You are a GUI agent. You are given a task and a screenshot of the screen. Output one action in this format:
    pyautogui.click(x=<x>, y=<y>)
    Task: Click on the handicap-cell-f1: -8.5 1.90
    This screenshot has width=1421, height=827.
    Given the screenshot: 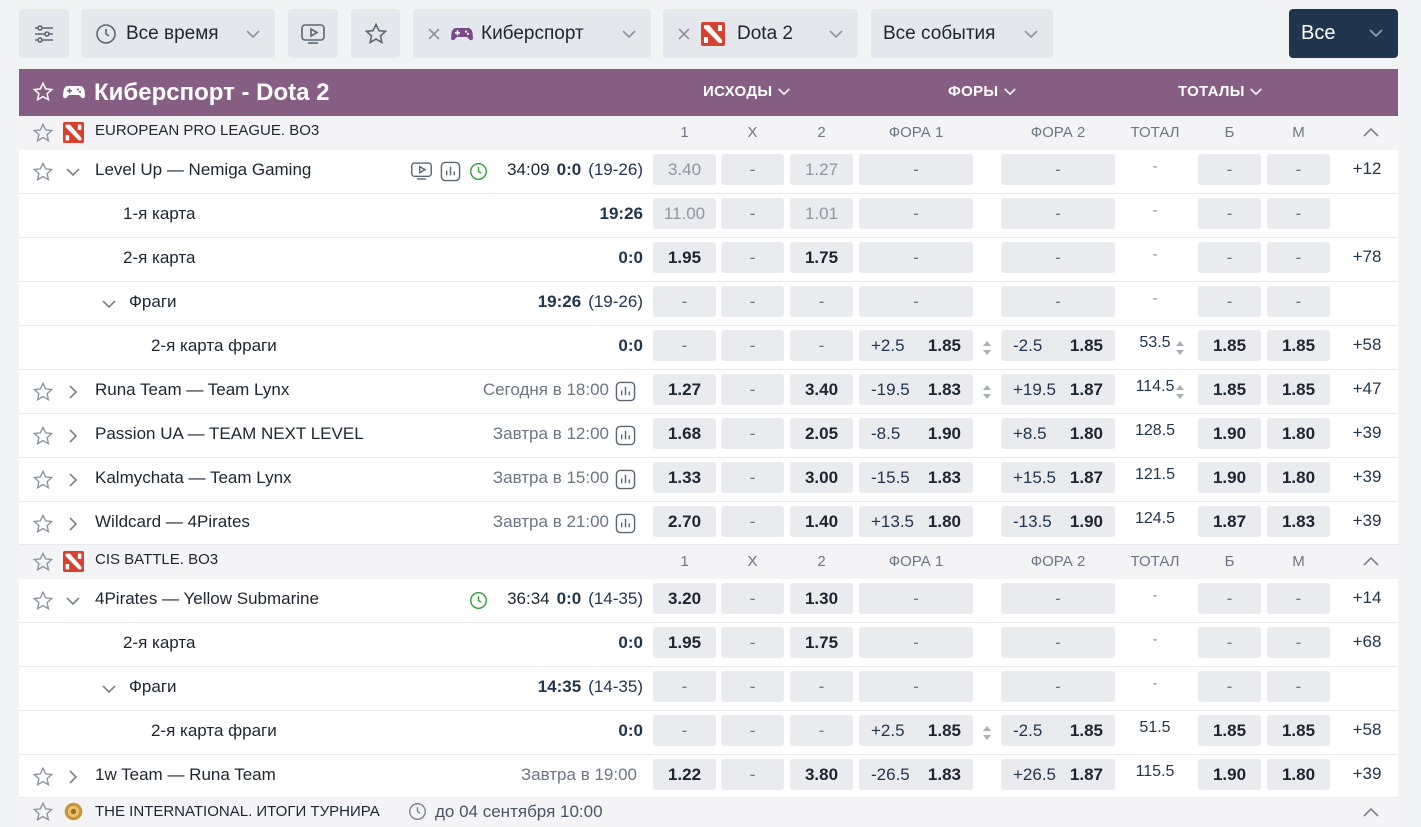 What is the action you would take?
    pyautogui.click(x=916, y=433)
    